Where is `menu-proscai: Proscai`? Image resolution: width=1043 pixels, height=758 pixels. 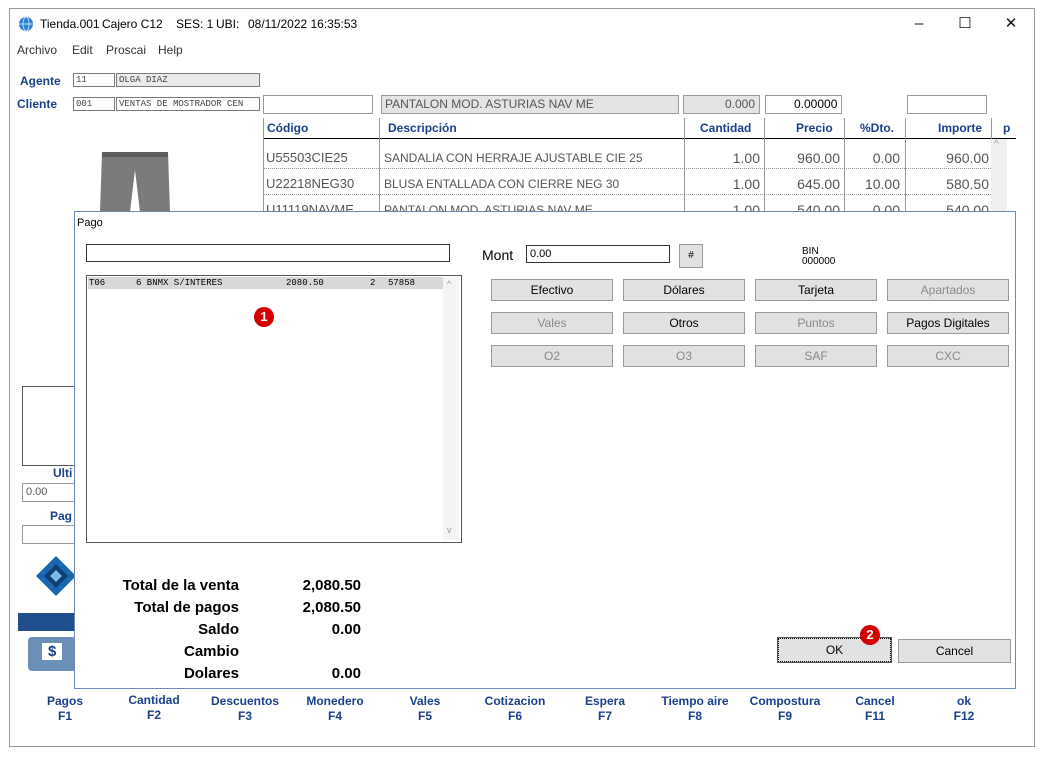 menu-proscai: Proscai is located at coordinates (126, 50).